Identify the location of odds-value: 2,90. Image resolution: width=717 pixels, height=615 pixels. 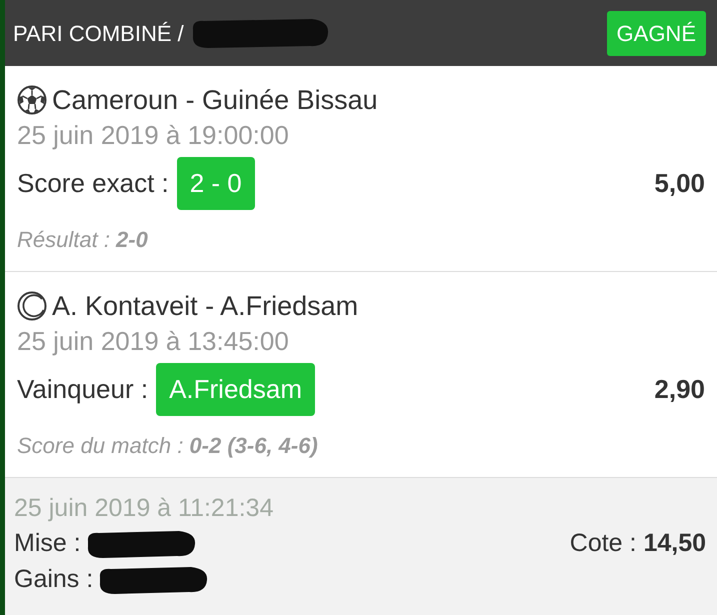
(679, 389).